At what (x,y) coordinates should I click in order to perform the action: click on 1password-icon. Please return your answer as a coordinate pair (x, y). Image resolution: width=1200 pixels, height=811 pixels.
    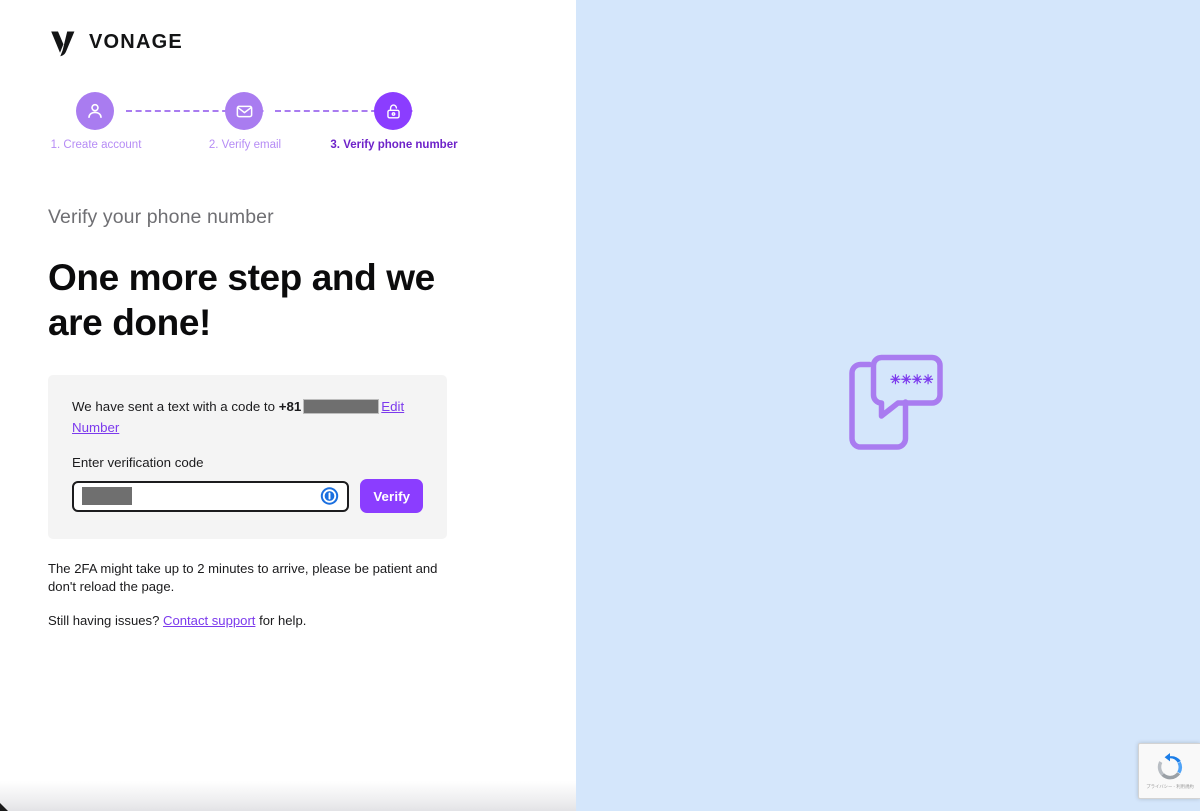
    Looking at the image, I should click on (329, 496).